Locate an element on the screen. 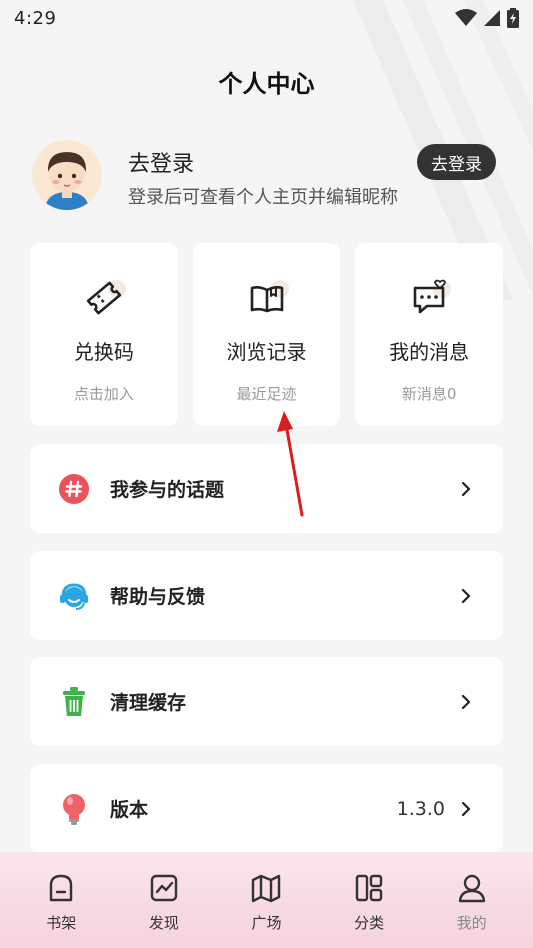 This screenshot has width=533, height=948. tab-label: 广场 is located at coordinates (266, 923).